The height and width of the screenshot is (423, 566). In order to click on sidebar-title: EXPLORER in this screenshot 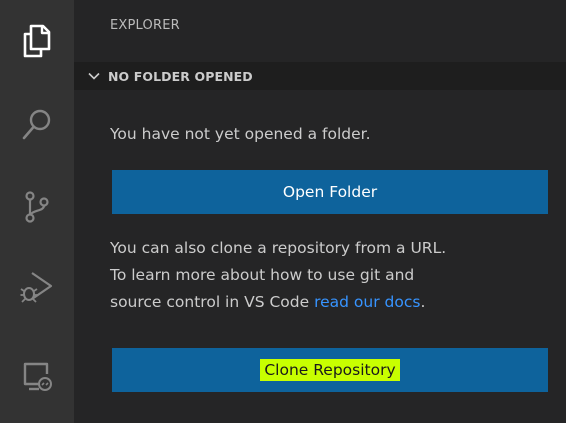, I will do `click(145, 25)`.